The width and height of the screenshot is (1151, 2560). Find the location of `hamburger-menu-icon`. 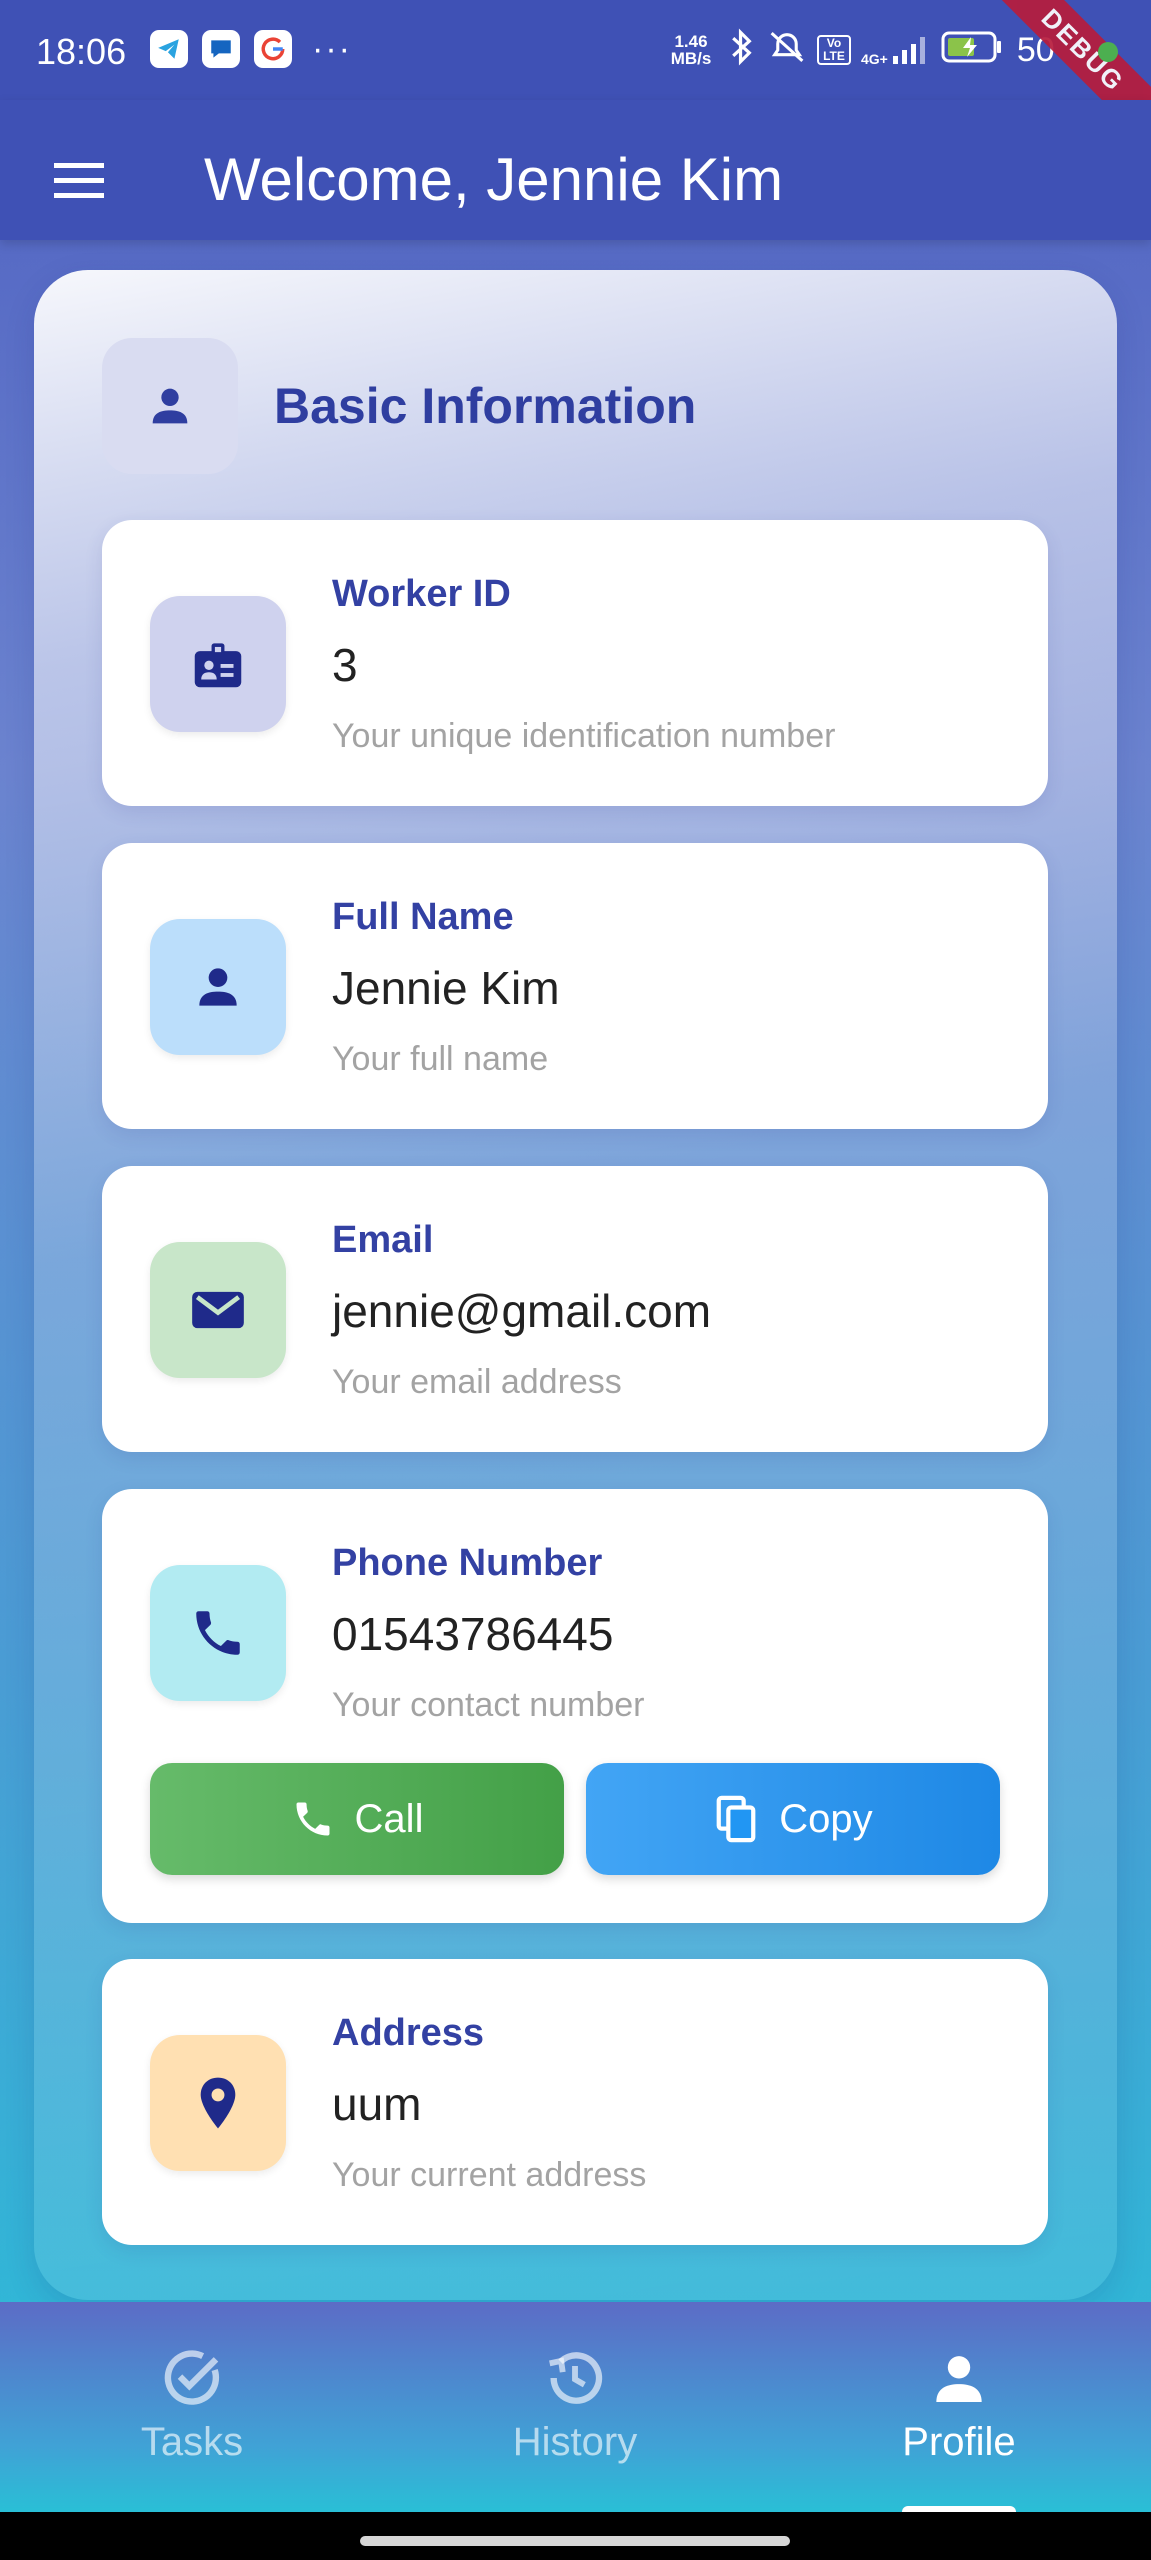

hamburger-menu-icon is located at coordinates (79, 180).